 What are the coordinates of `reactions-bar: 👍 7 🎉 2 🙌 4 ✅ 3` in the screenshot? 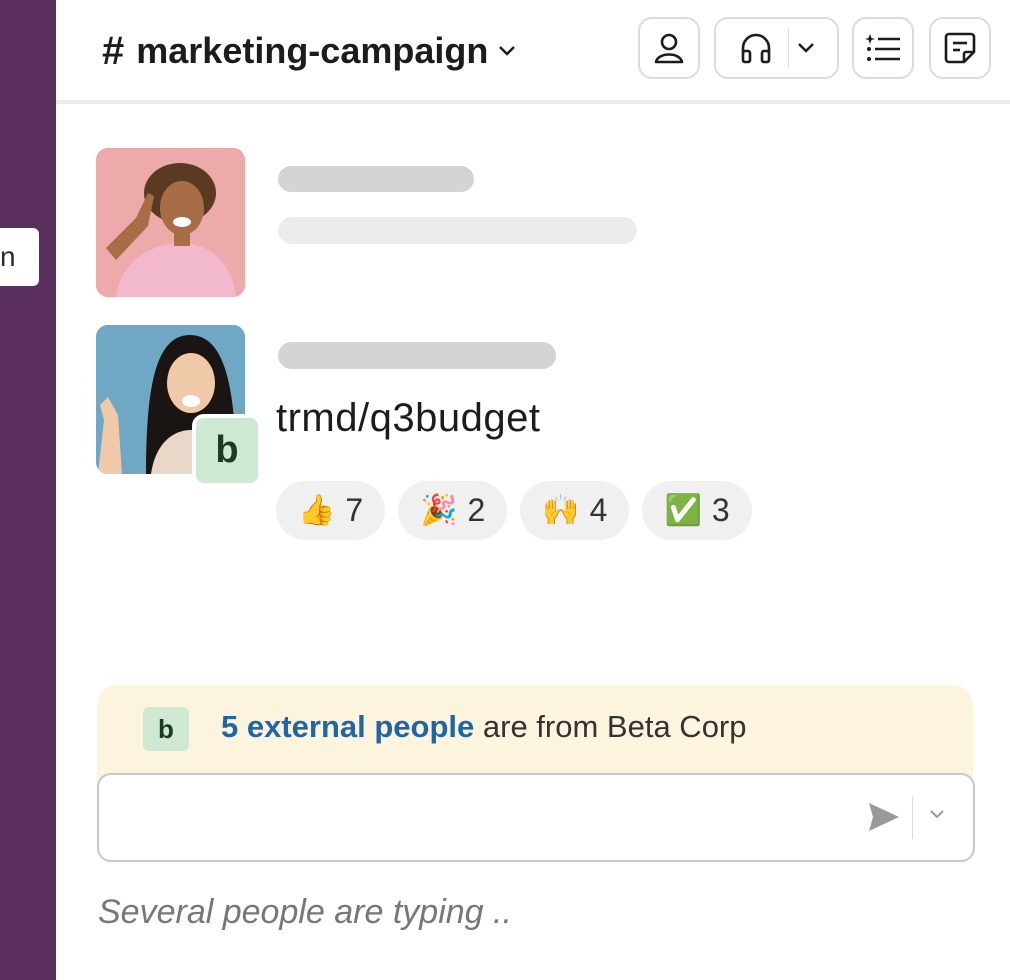 It's located at (514, 510).